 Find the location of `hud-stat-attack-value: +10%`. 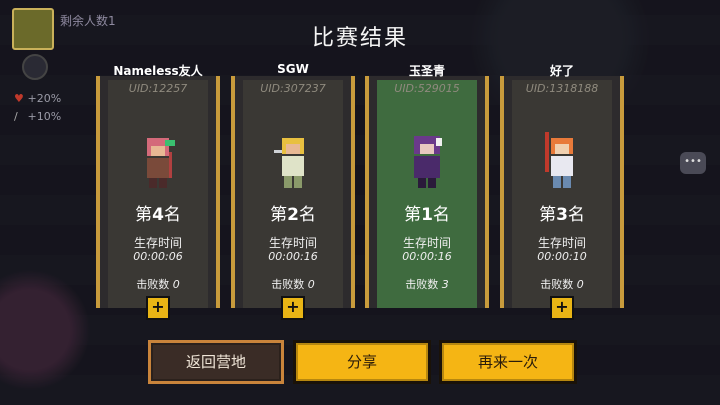

hud-stat-attack-value: +10% is located at coordinates (44, 116).